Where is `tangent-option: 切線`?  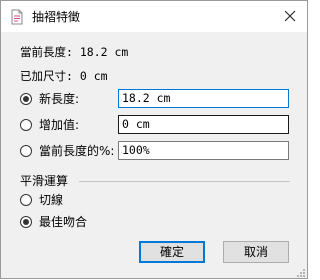
tangent-option: 切線 is located at coordinates (55, 200).